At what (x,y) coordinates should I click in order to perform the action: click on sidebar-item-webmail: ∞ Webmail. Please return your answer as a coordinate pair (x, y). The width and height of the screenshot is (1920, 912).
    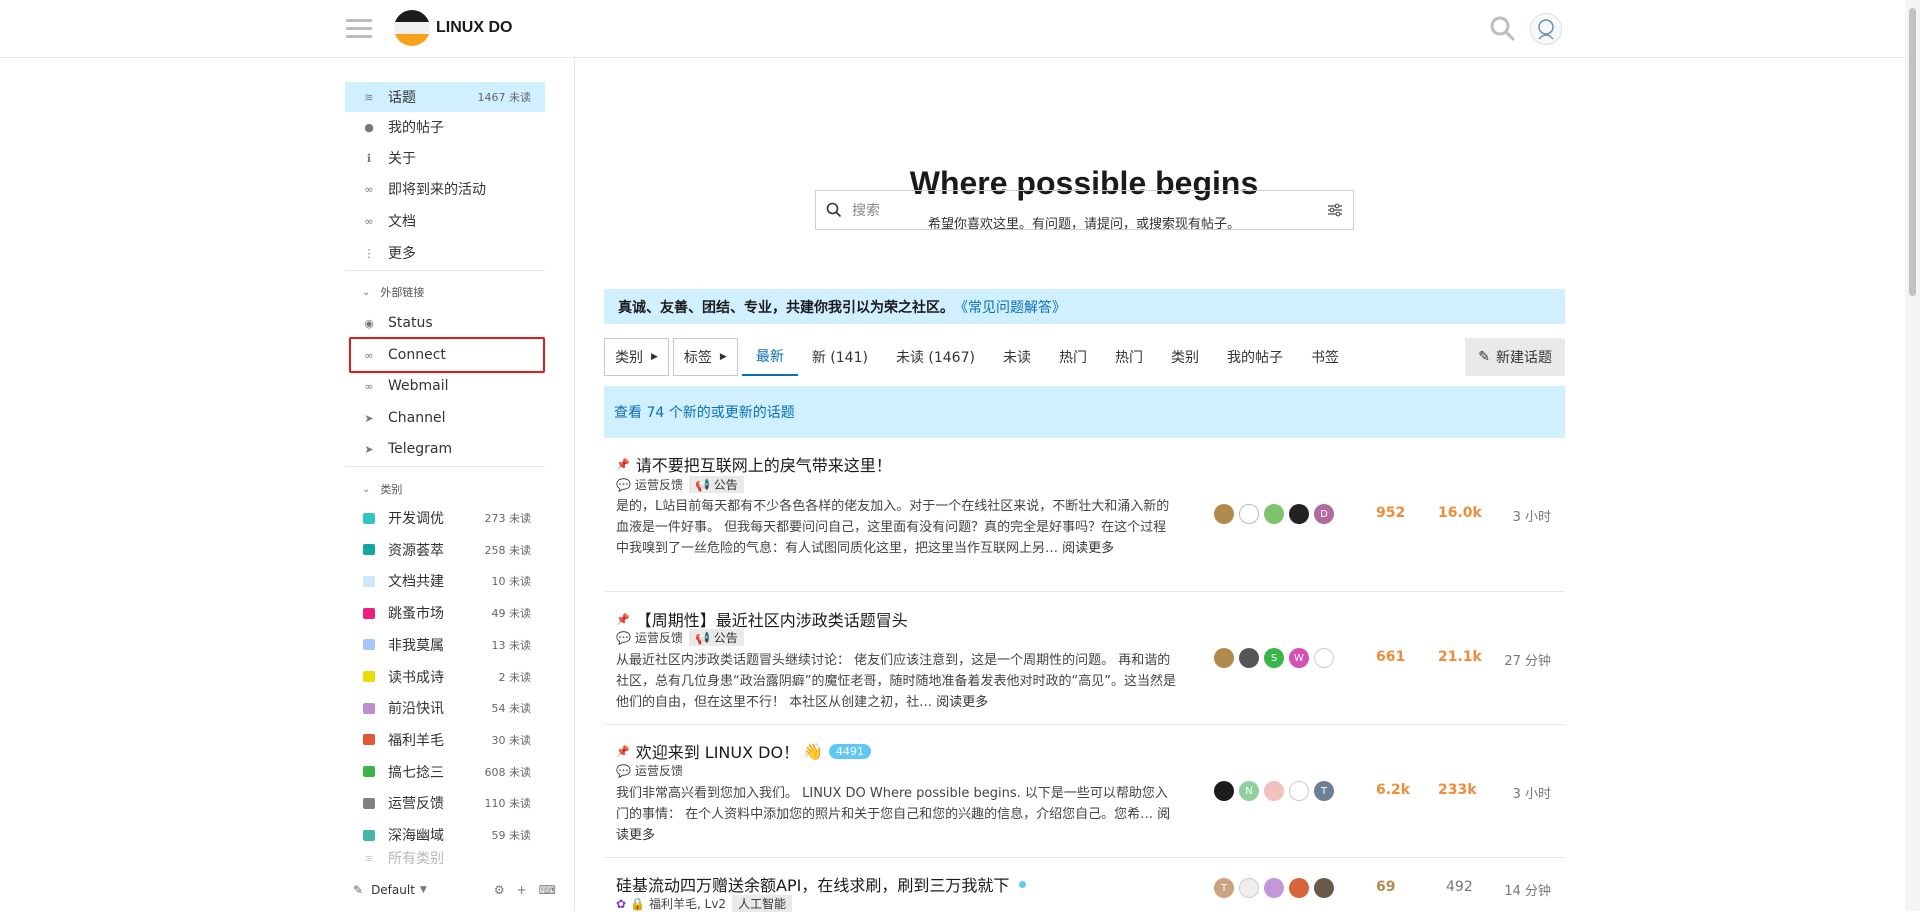
    Looking at the image, I should click on (445, 386).